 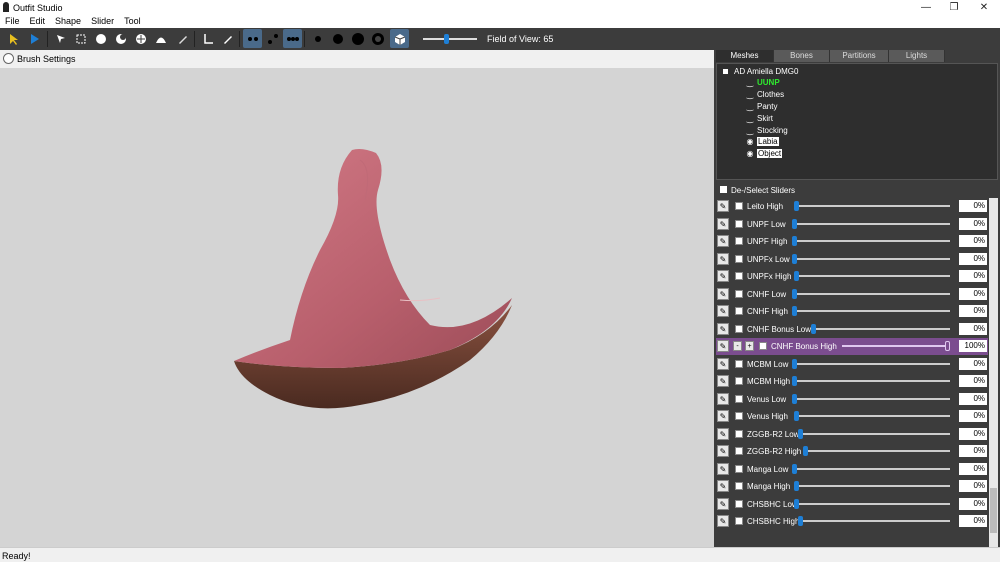 What do you see at coordinates (852, 469) in the screenshot?
I see `slider-row: ✎ Manga Low 0%` at bounding box center [852, 469].